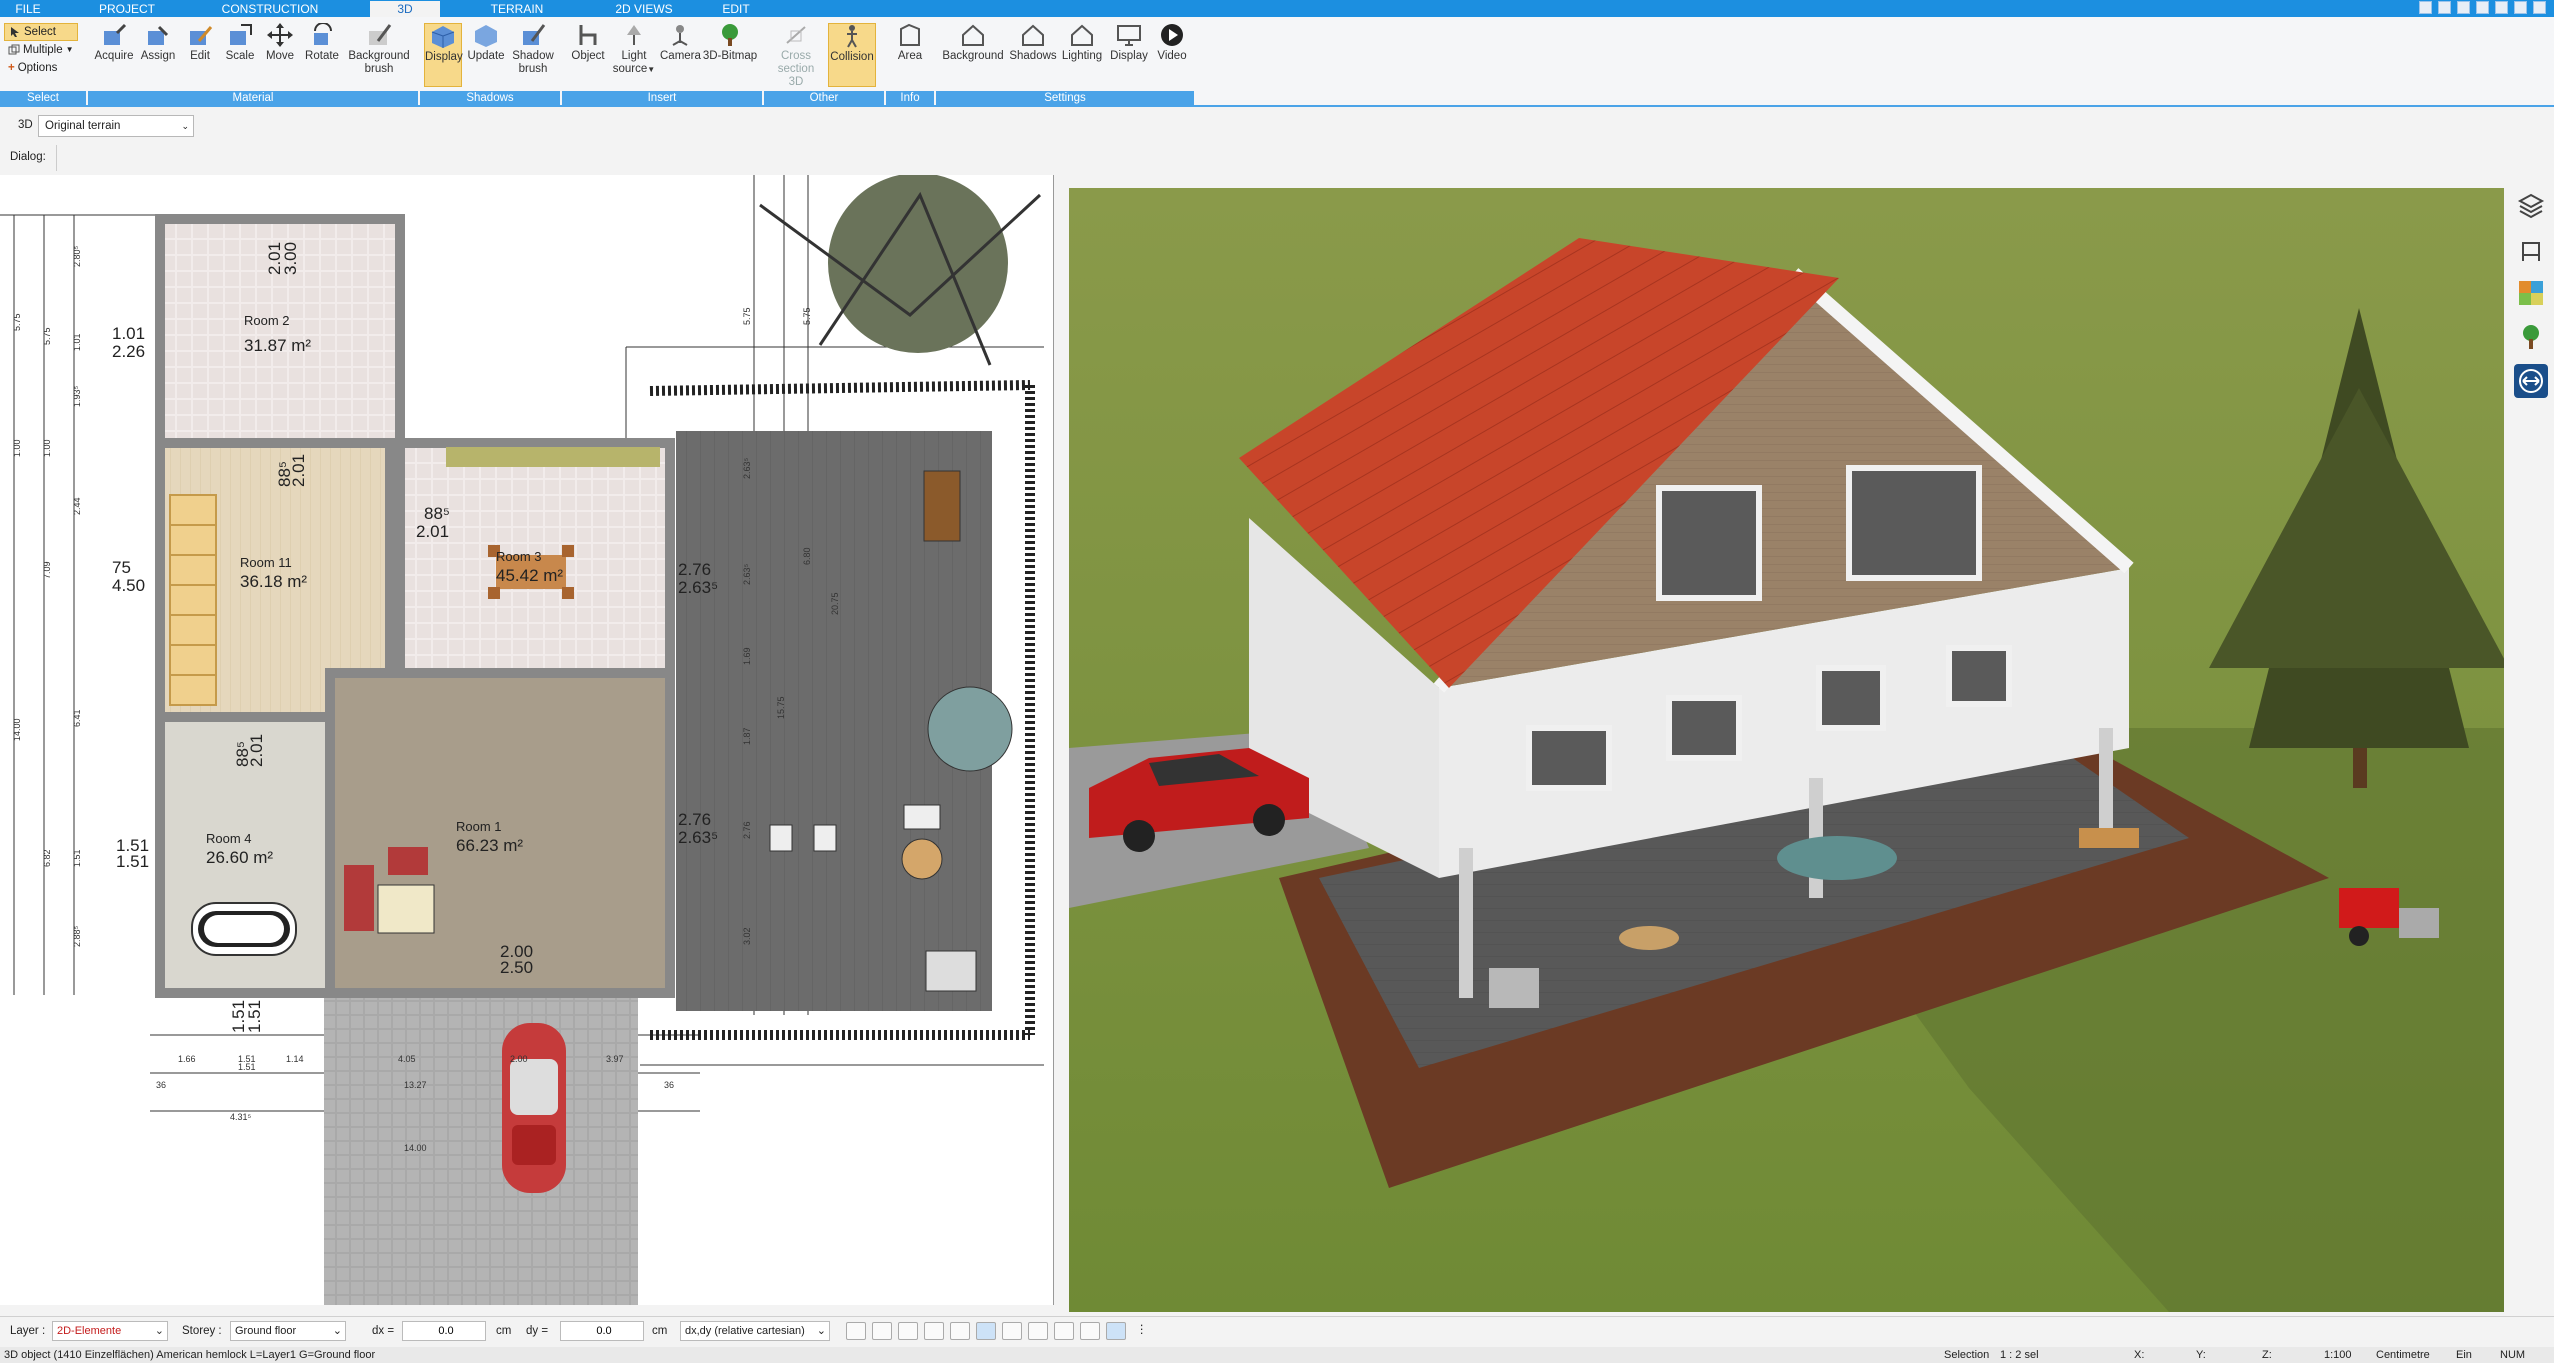 This screenshot has width=2554, height=1363. What do you see at coordinates (2520, 7) in the screenshot?
I see `restore-icon` at bounding box center [2520, 7].